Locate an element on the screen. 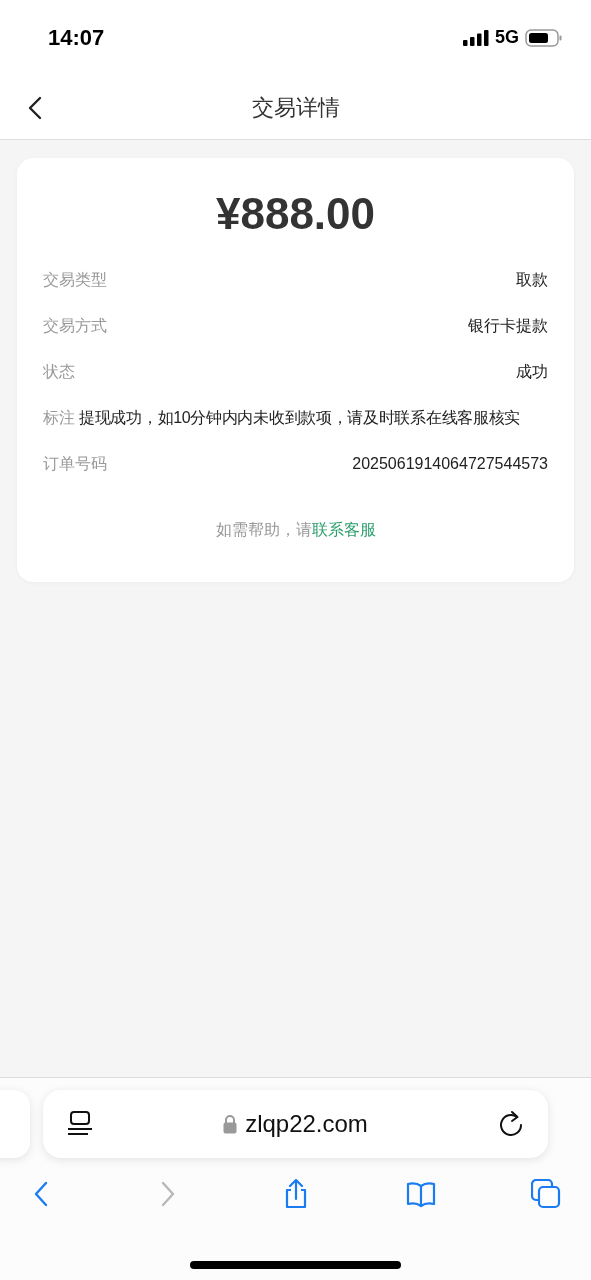 This screenshot has height=1280, width=591. status-time: 14:07 is located at coordinates (76, 38).